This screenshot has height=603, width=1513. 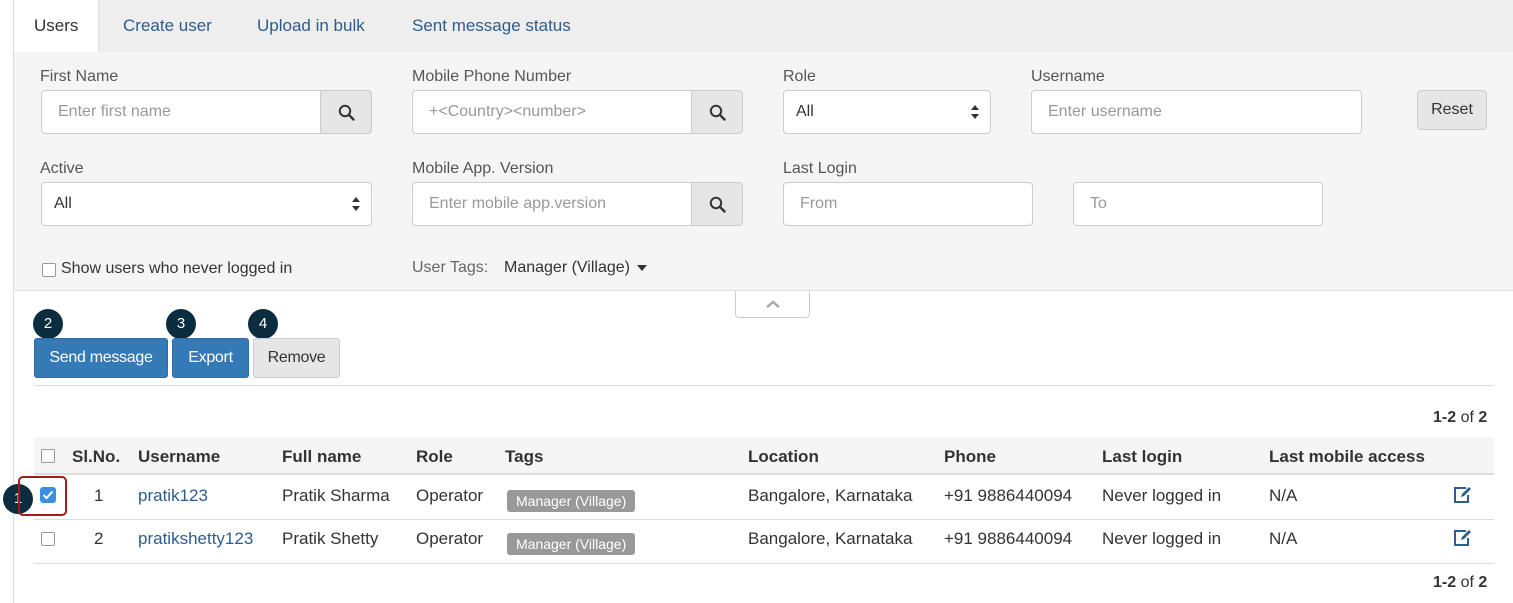 I want to click on row-2-edit-button, so click(x=1463, y=540).